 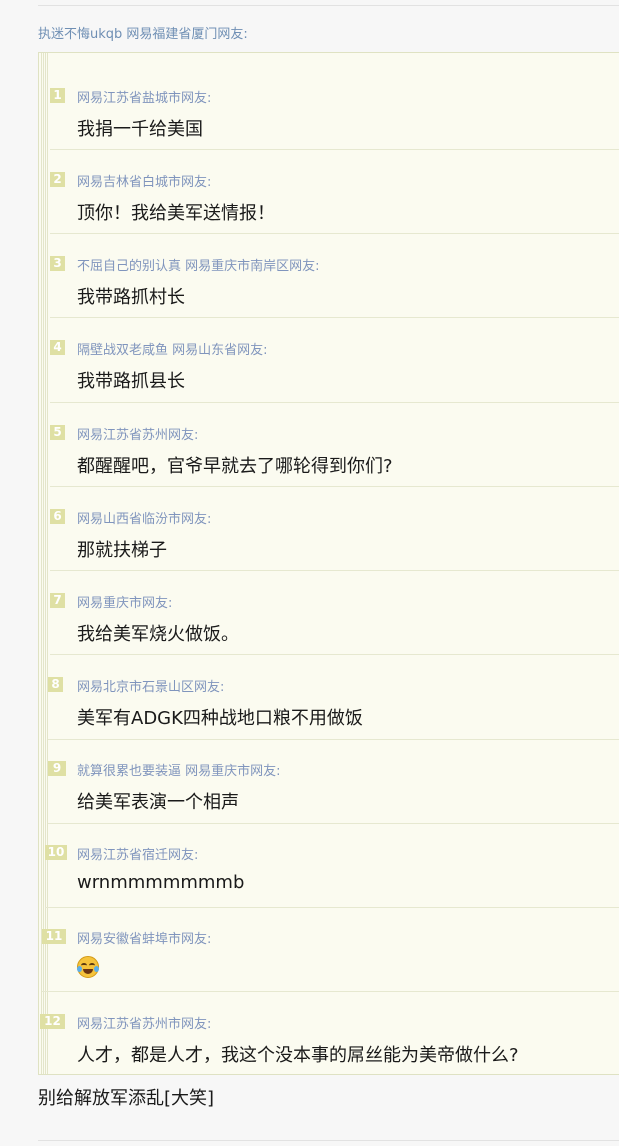 What do you see at coordinates (137, 853) in the screenshot?
I see `floor-author: 网易江苏省宿迁网友:` at bounding box center [137, 853].